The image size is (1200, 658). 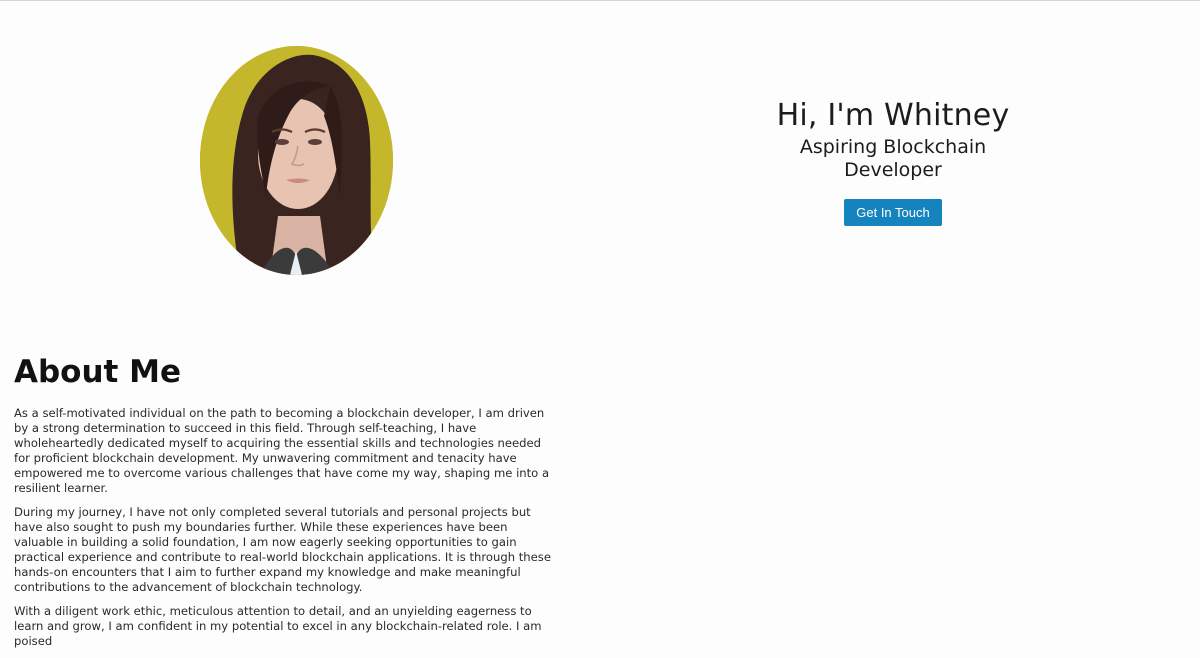 I want to click on about-title: About Me, so click(x=98, y=372).